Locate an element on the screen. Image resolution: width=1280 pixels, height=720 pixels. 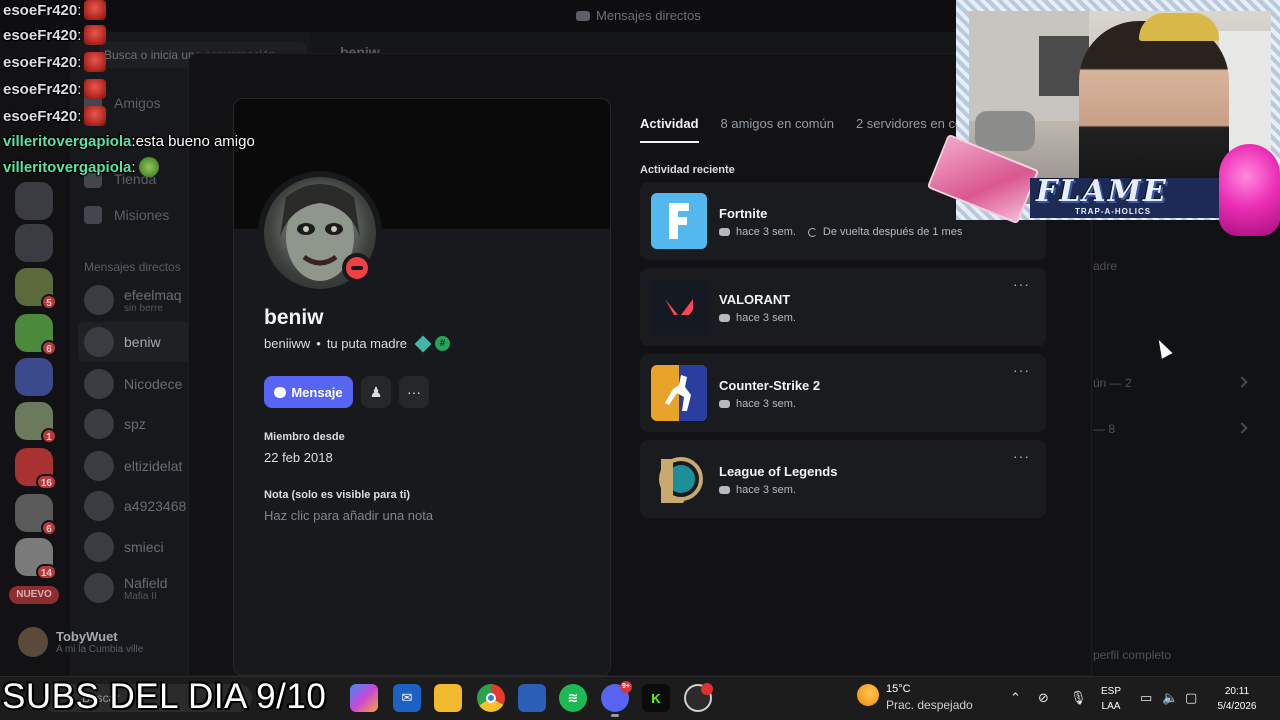
more-dots-icon: ··· is located at coordinates (414, 392).